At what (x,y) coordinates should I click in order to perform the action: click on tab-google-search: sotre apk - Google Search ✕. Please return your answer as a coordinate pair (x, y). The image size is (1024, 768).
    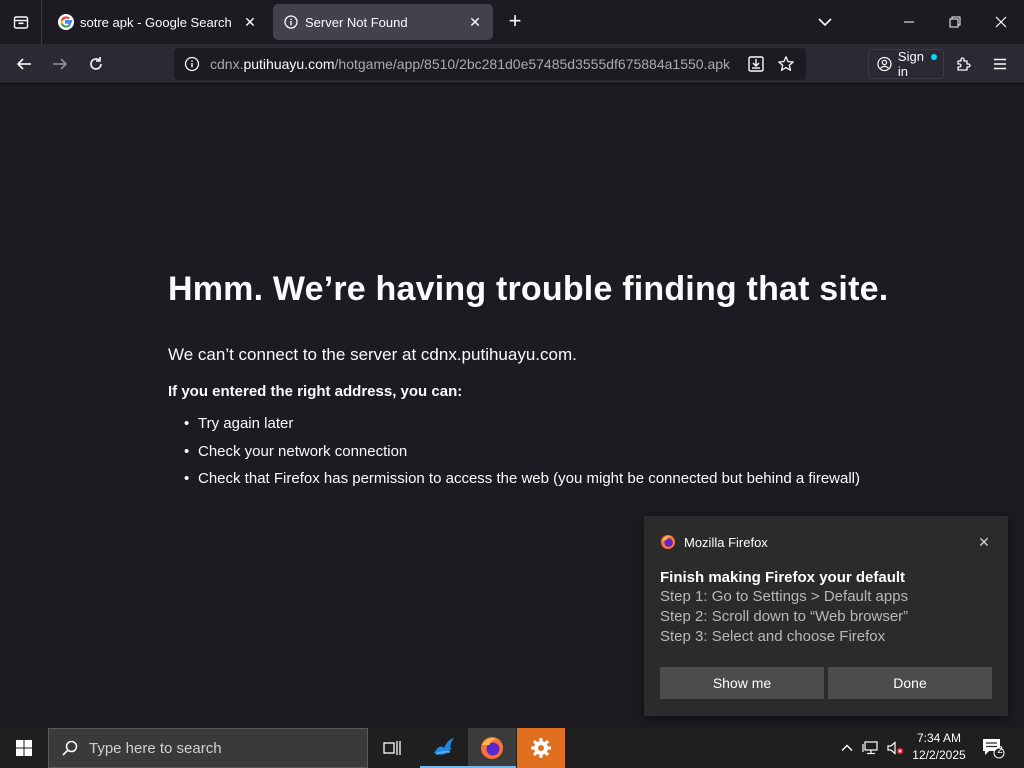
    Looking at the image, I should click on (158, 22).